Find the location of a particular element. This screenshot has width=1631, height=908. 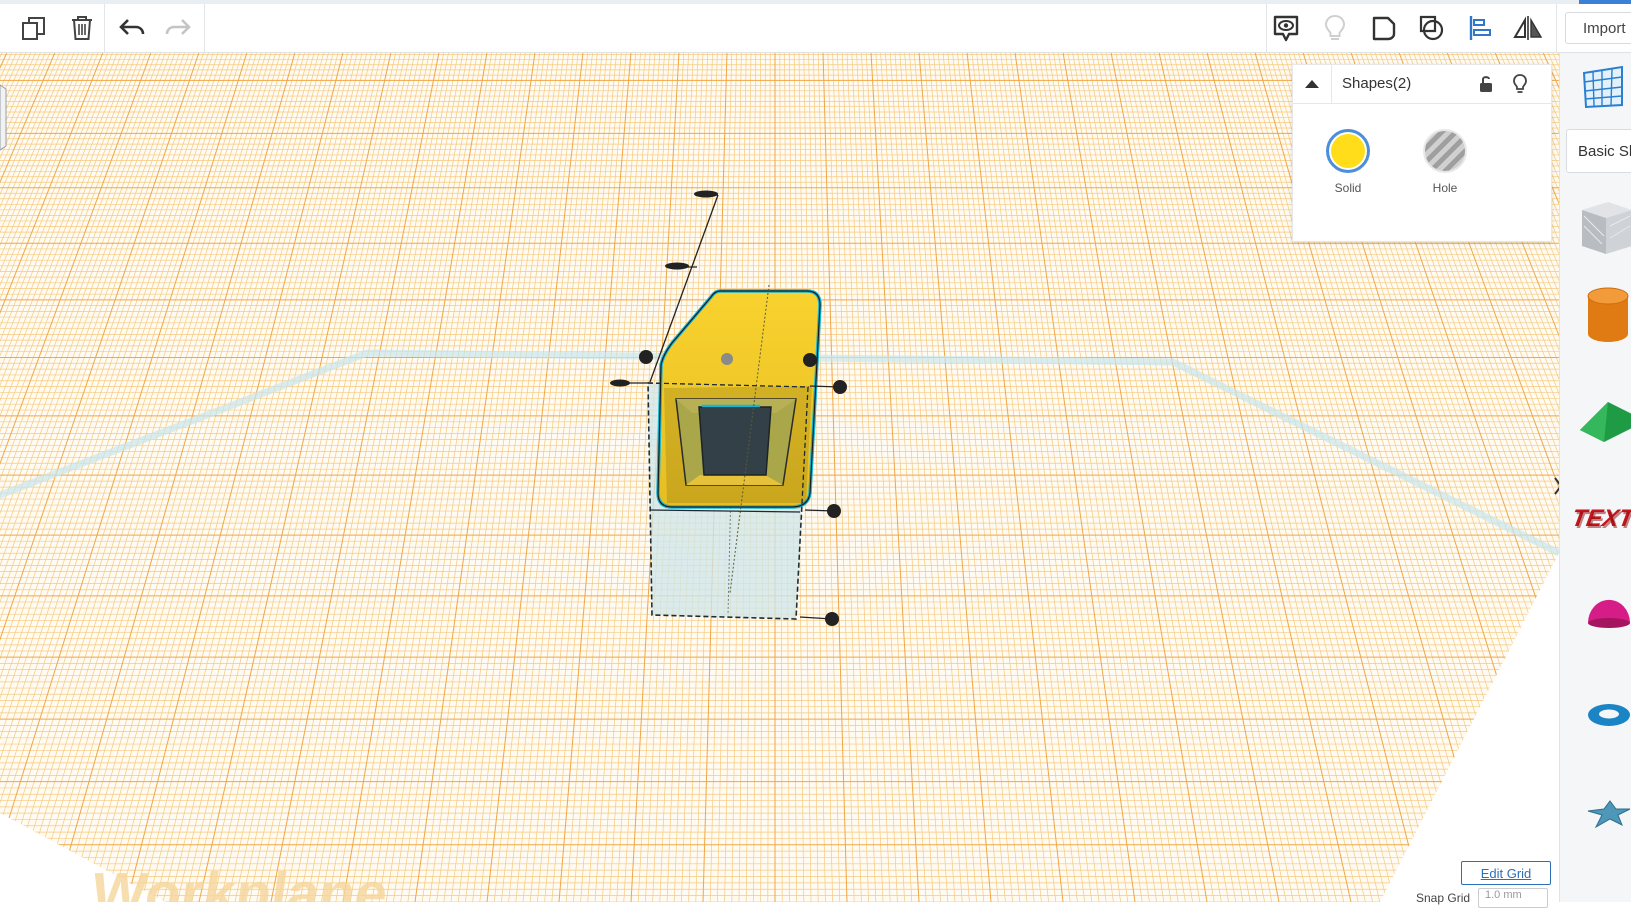

ungroup-icon is located at coordinates (1431, 28).